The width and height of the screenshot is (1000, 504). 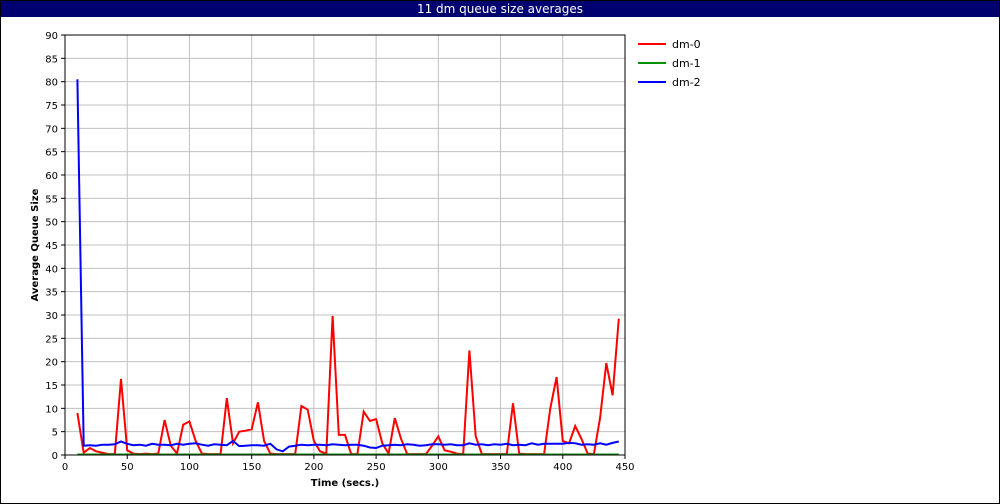 I want to click on x-tick-label: 50, so click(x=127, y=467).